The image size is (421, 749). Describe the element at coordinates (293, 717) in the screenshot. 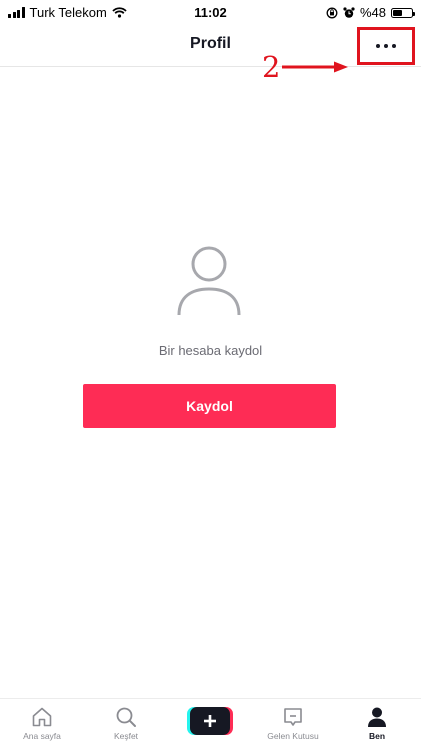

I see `inbox-icon` at that location.